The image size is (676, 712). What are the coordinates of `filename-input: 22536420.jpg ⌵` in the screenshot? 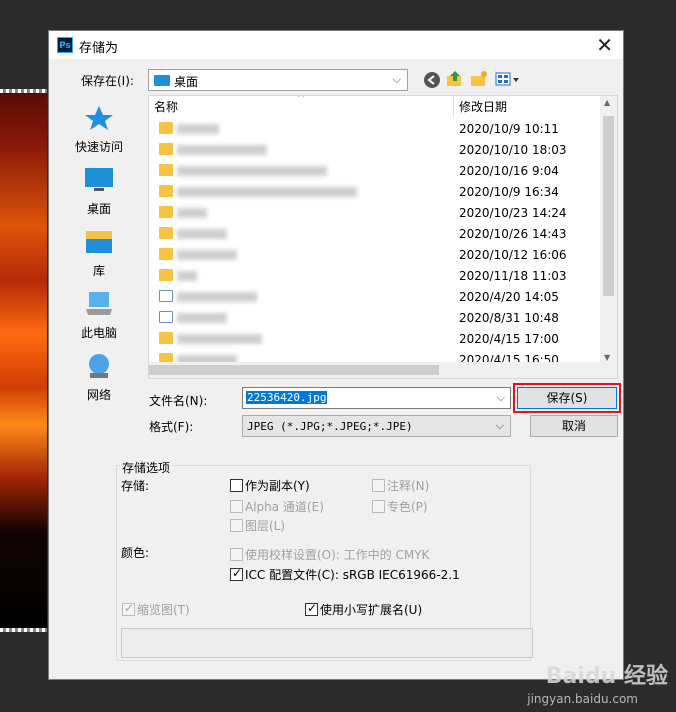 It's located at (376, 398).